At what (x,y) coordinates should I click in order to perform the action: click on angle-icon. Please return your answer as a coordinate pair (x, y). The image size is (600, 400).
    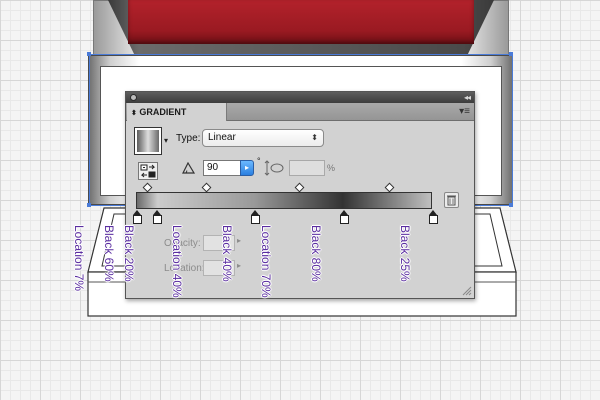
    Looking at the image, I should click on (189, 168).